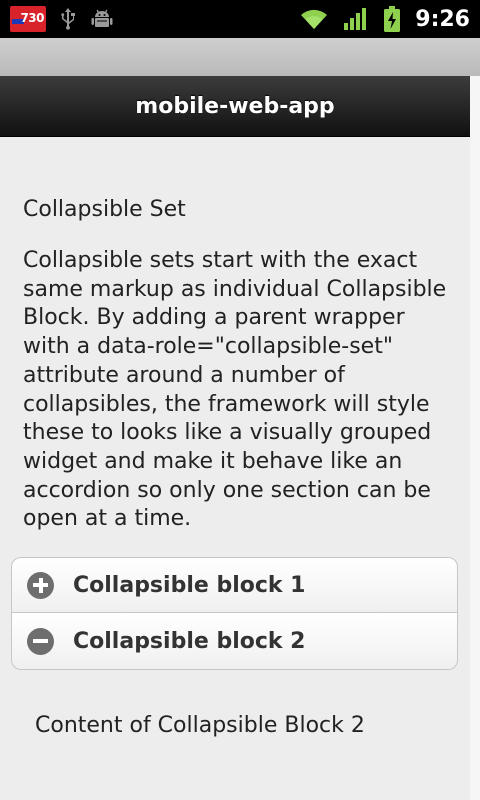 The width and height of the screenshot is (480, 800). I want to click on collapsible-block-2-content: Content of Collapsible Block 2, so click(200, 725).